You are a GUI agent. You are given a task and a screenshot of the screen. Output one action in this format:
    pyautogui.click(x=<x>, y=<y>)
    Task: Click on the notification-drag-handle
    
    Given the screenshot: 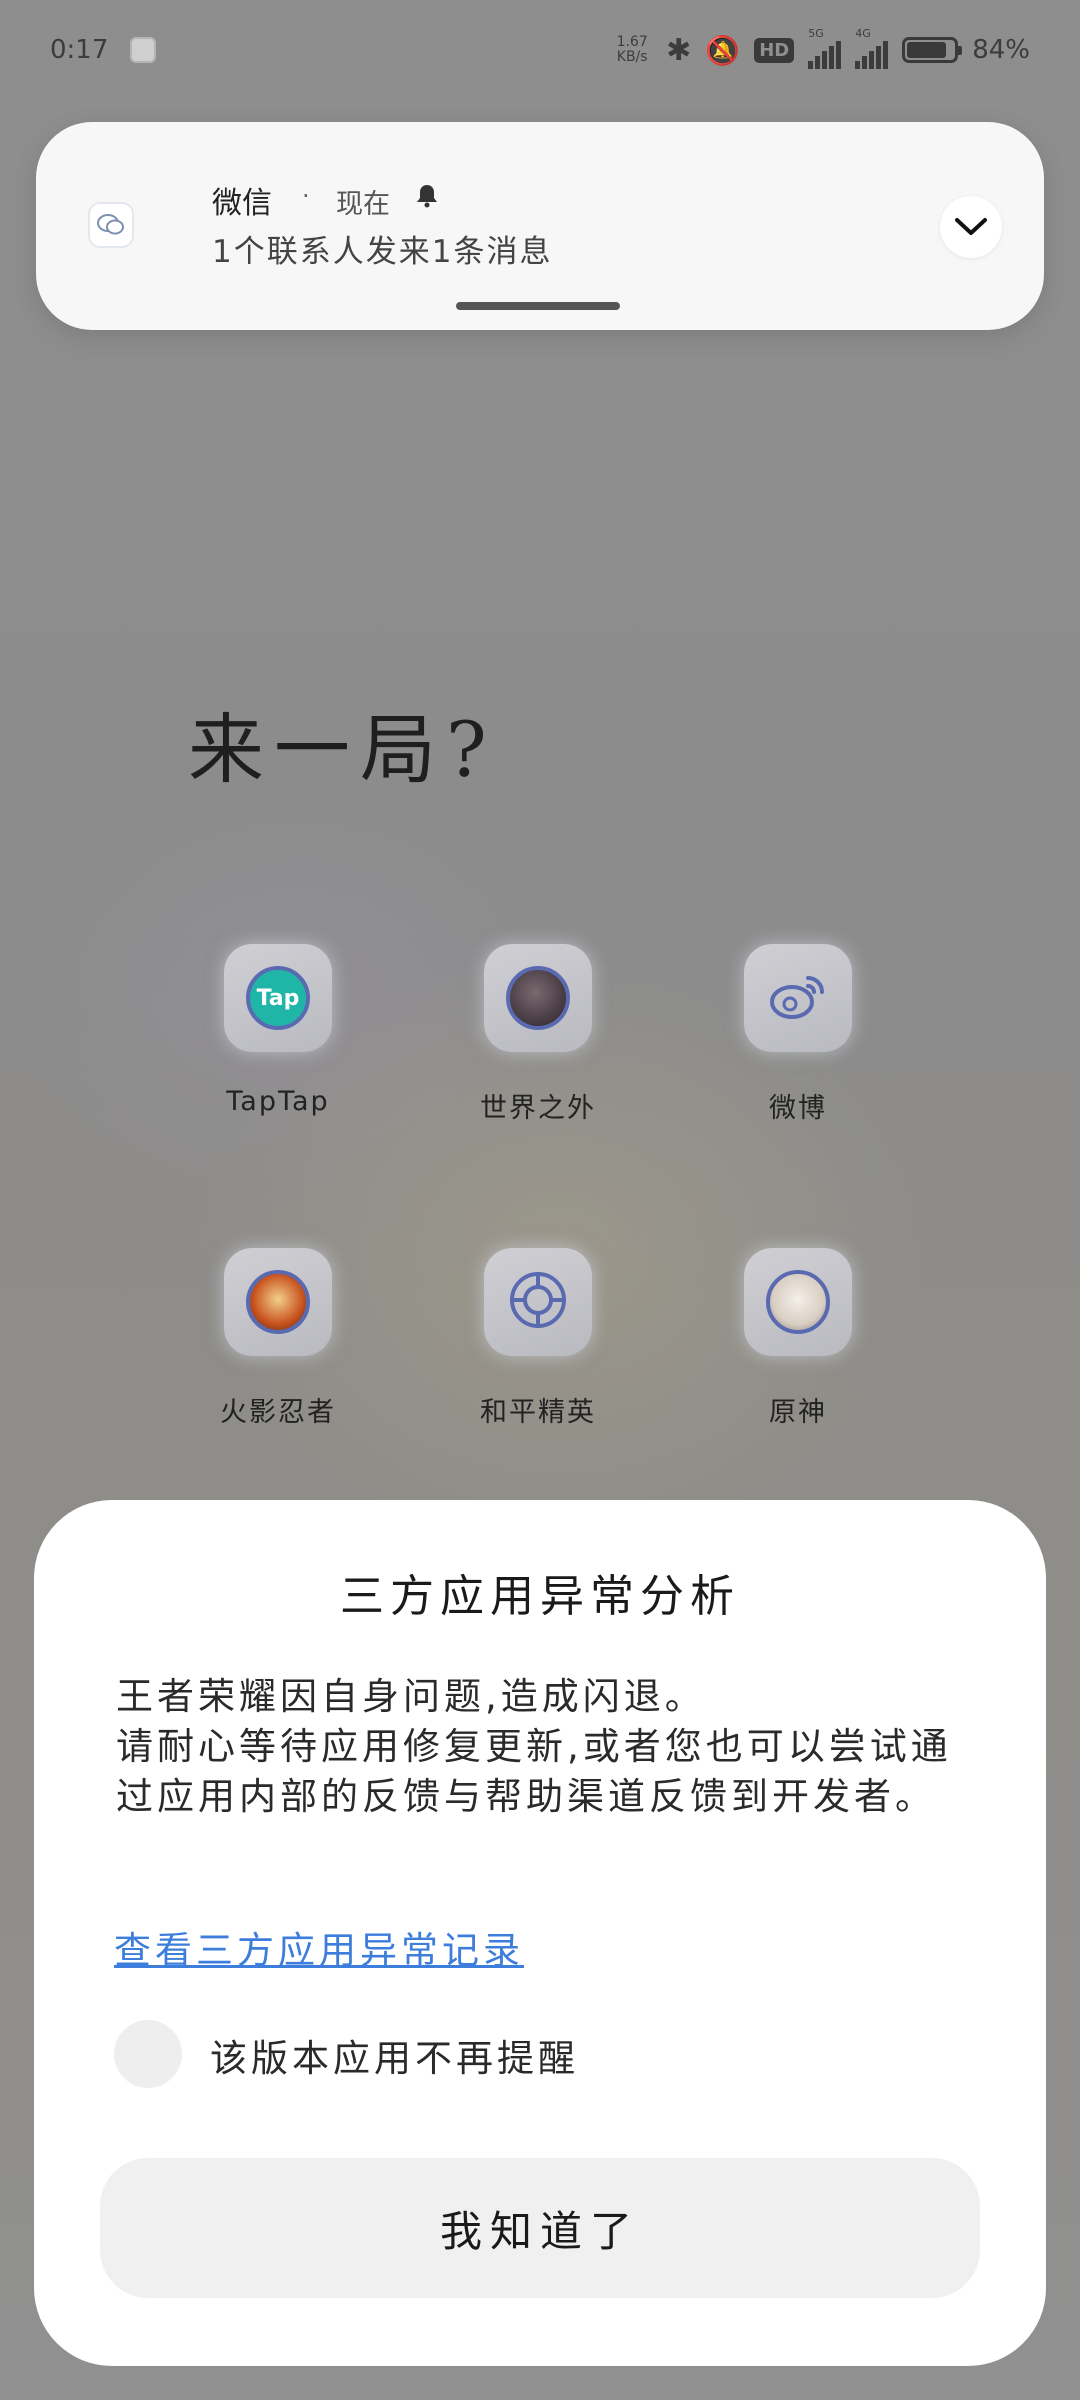 What is the action you would take?
    pyautogui.click(x=538, y=306)
    